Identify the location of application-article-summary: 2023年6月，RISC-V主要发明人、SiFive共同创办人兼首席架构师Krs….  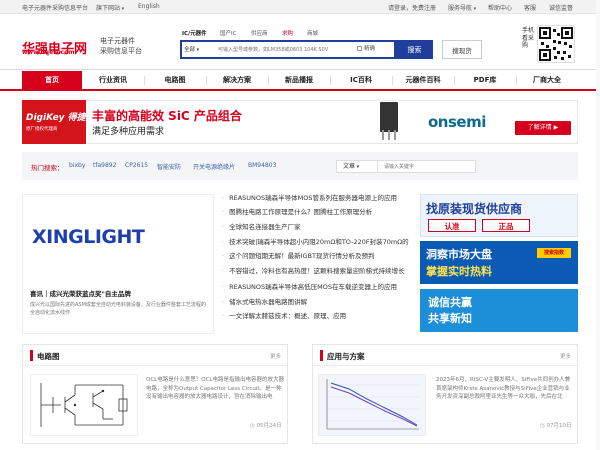
(505, 389).